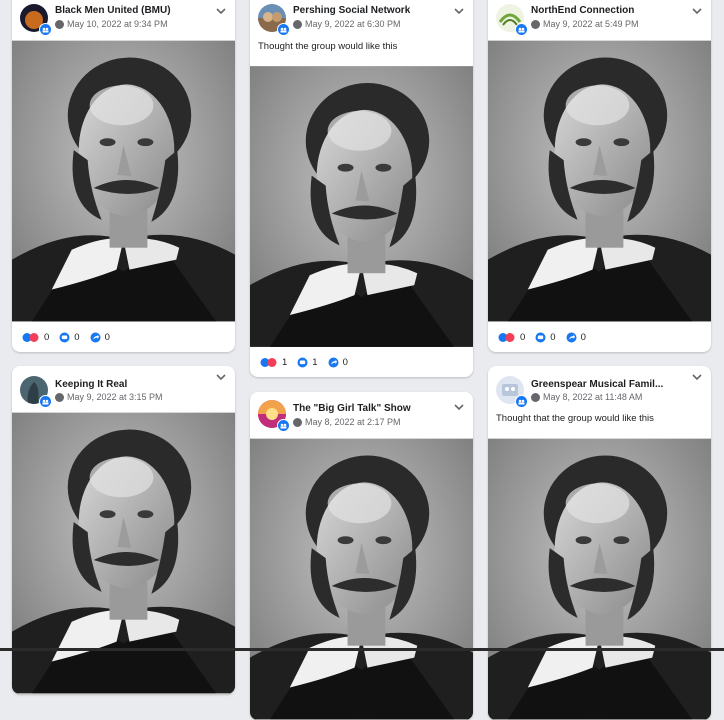 Image resolution: width=724 pixels, height=720 pixels. What do you see at coordinates (315, 362) in the screenshot?
I see `comment-count: 1` at bounding box center [315, 362].